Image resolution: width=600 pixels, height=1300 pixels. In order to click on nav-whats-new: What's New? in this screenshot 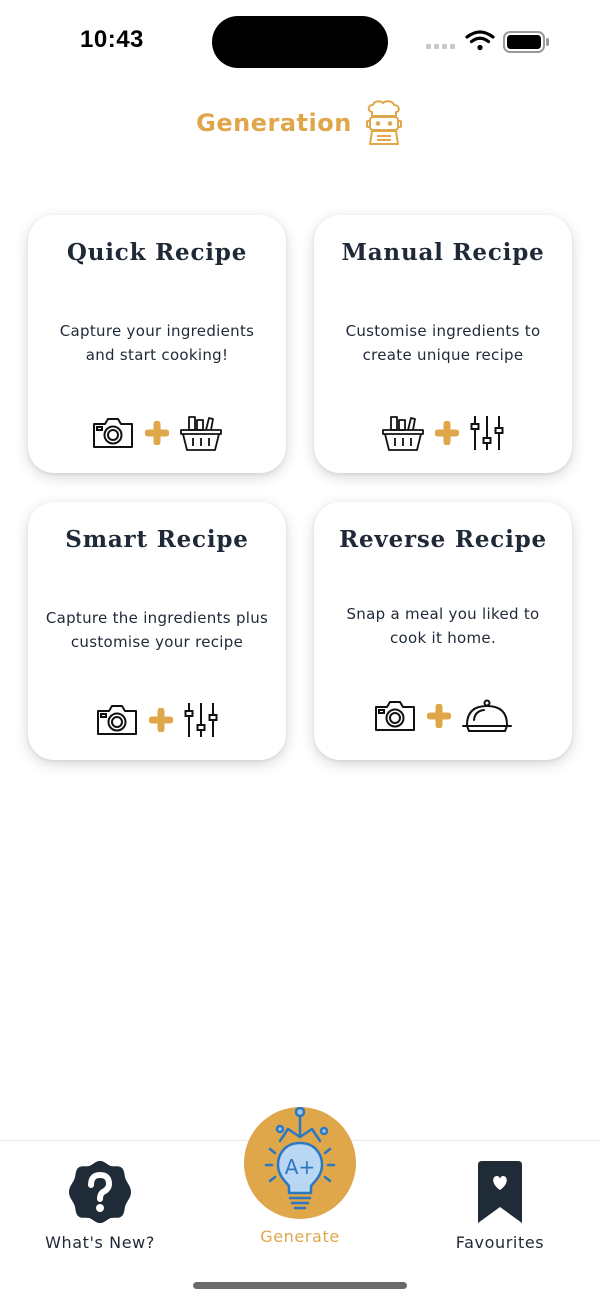, I will do `click(100, 1202)`.